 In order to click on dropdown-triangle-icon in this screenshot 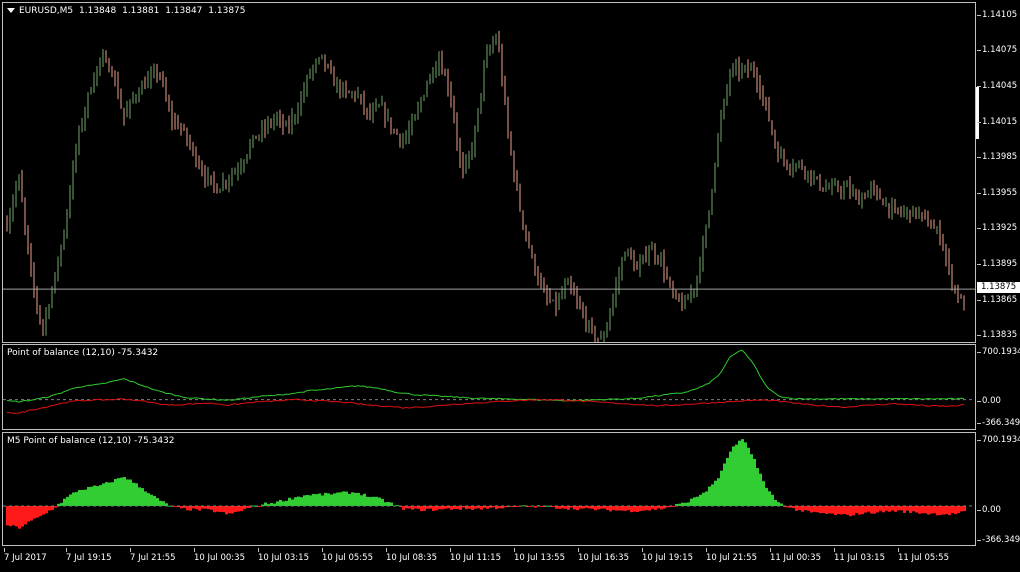, I will do `click(11, 10)`.